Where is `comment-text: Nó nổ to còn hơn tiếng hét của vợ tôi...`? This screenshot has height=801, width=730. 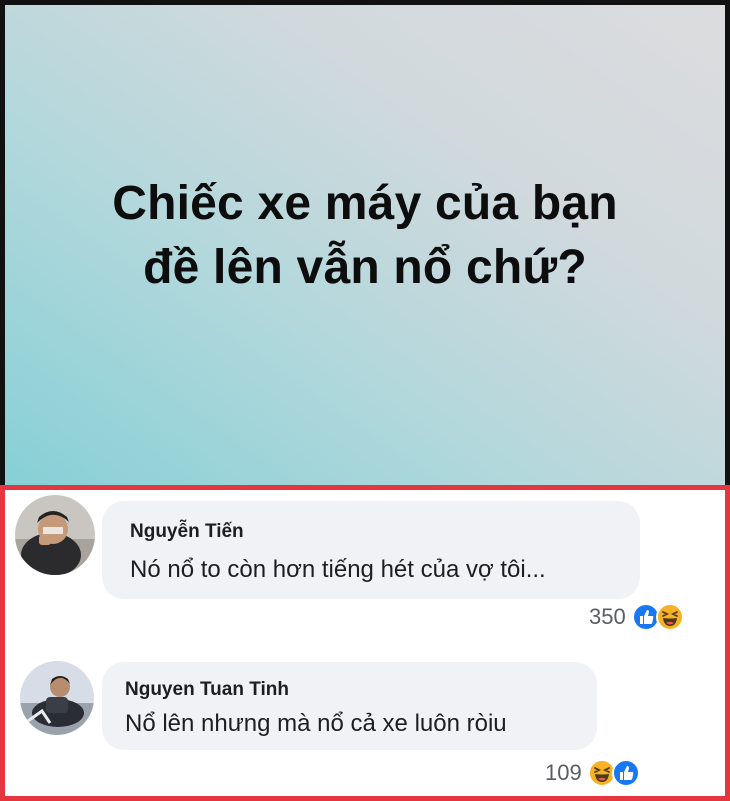 comment-text: Nó nổ to còn hơn tiếng hét của vợ tôi... is located at coordinates (338, 569).